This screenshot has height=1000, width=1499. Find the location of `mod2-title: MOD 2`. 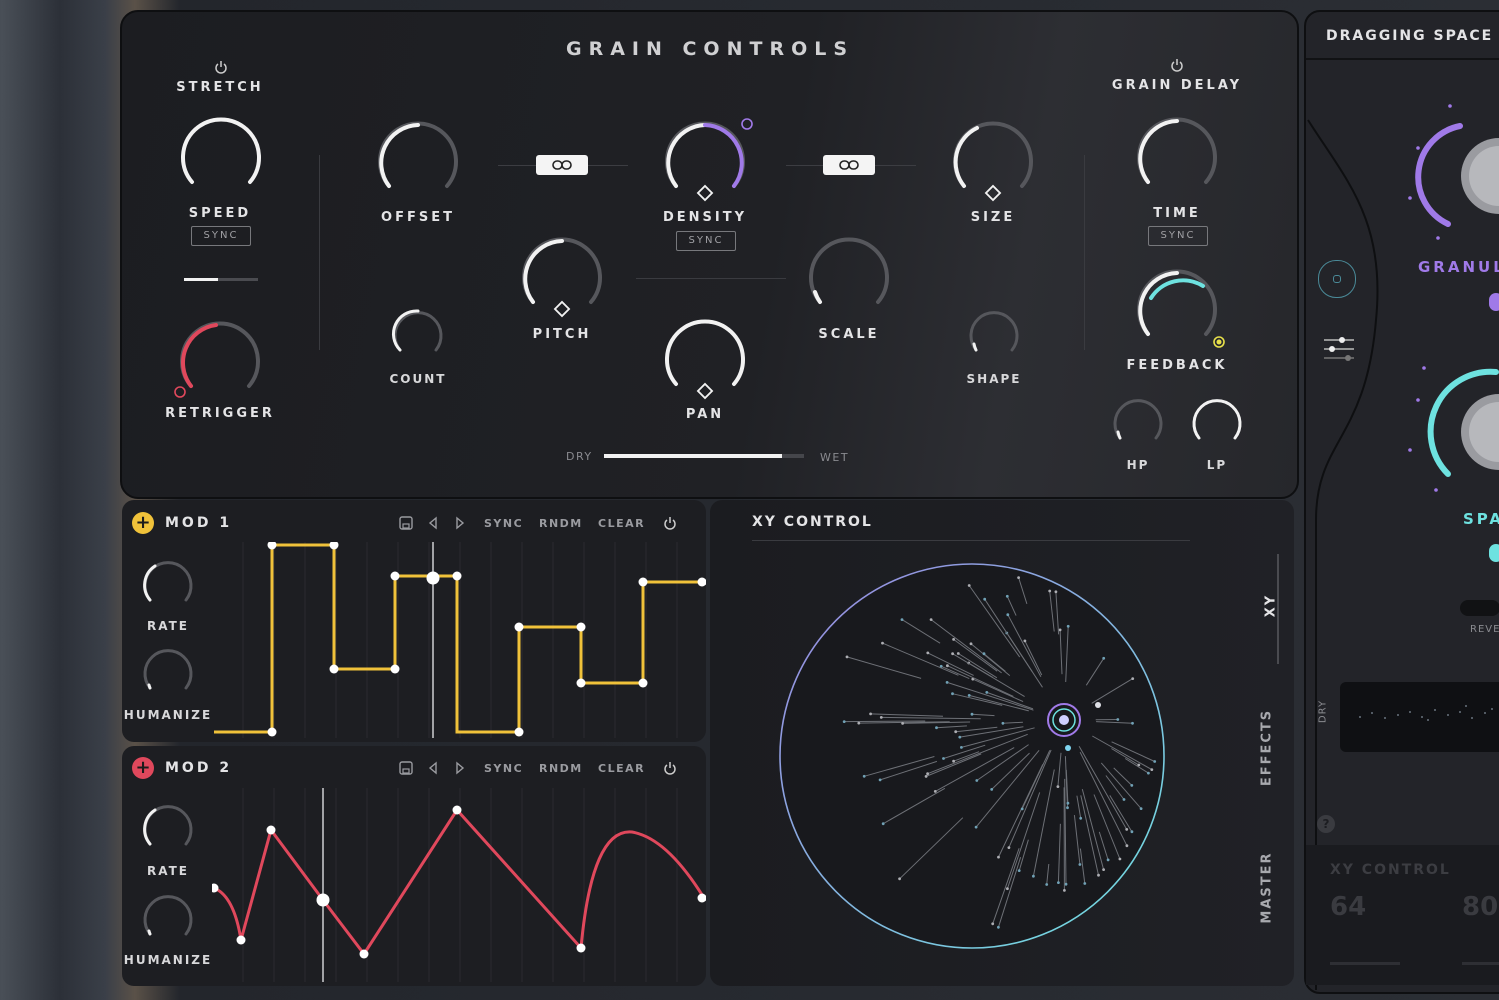

mod2-title: MOD 2 is located at coordinates (199, 768).